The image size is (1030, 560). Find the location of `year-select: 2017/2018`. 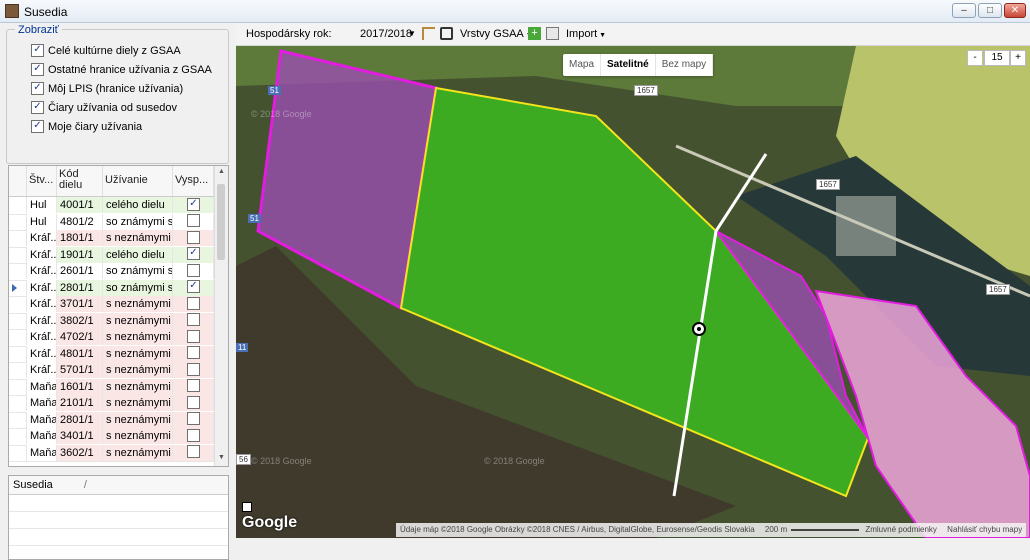

year-select: 2017/2018 is located at coordinates (386, 34).